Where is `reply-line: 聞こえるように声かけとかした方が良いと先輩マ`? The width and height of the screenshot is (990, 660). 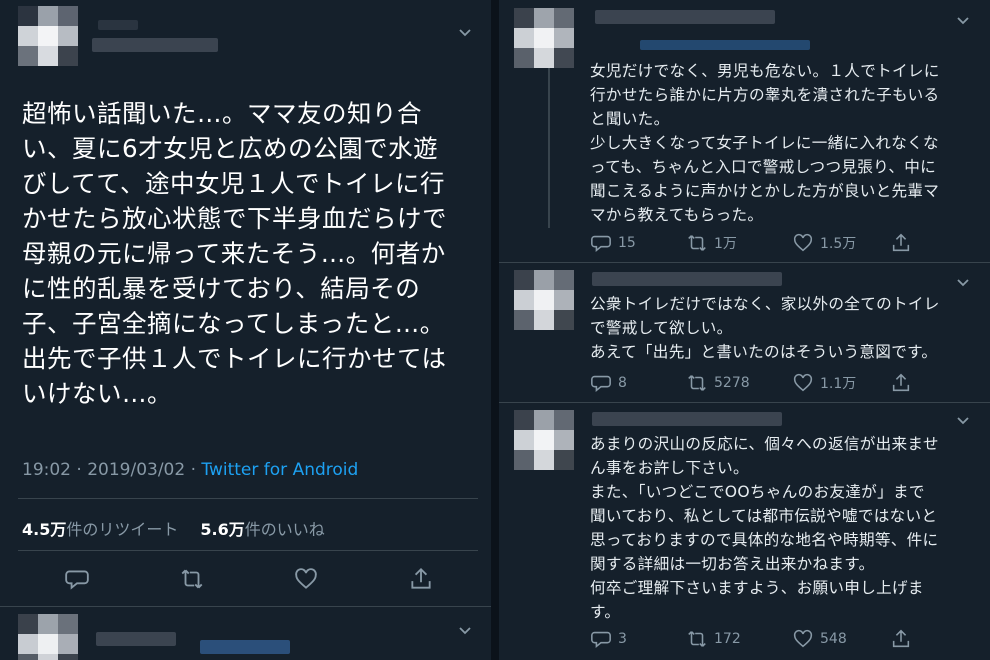
reply-line: 聞こえるように声かけとかした方が良いと先輩マ is located at coordinates (765, 191).